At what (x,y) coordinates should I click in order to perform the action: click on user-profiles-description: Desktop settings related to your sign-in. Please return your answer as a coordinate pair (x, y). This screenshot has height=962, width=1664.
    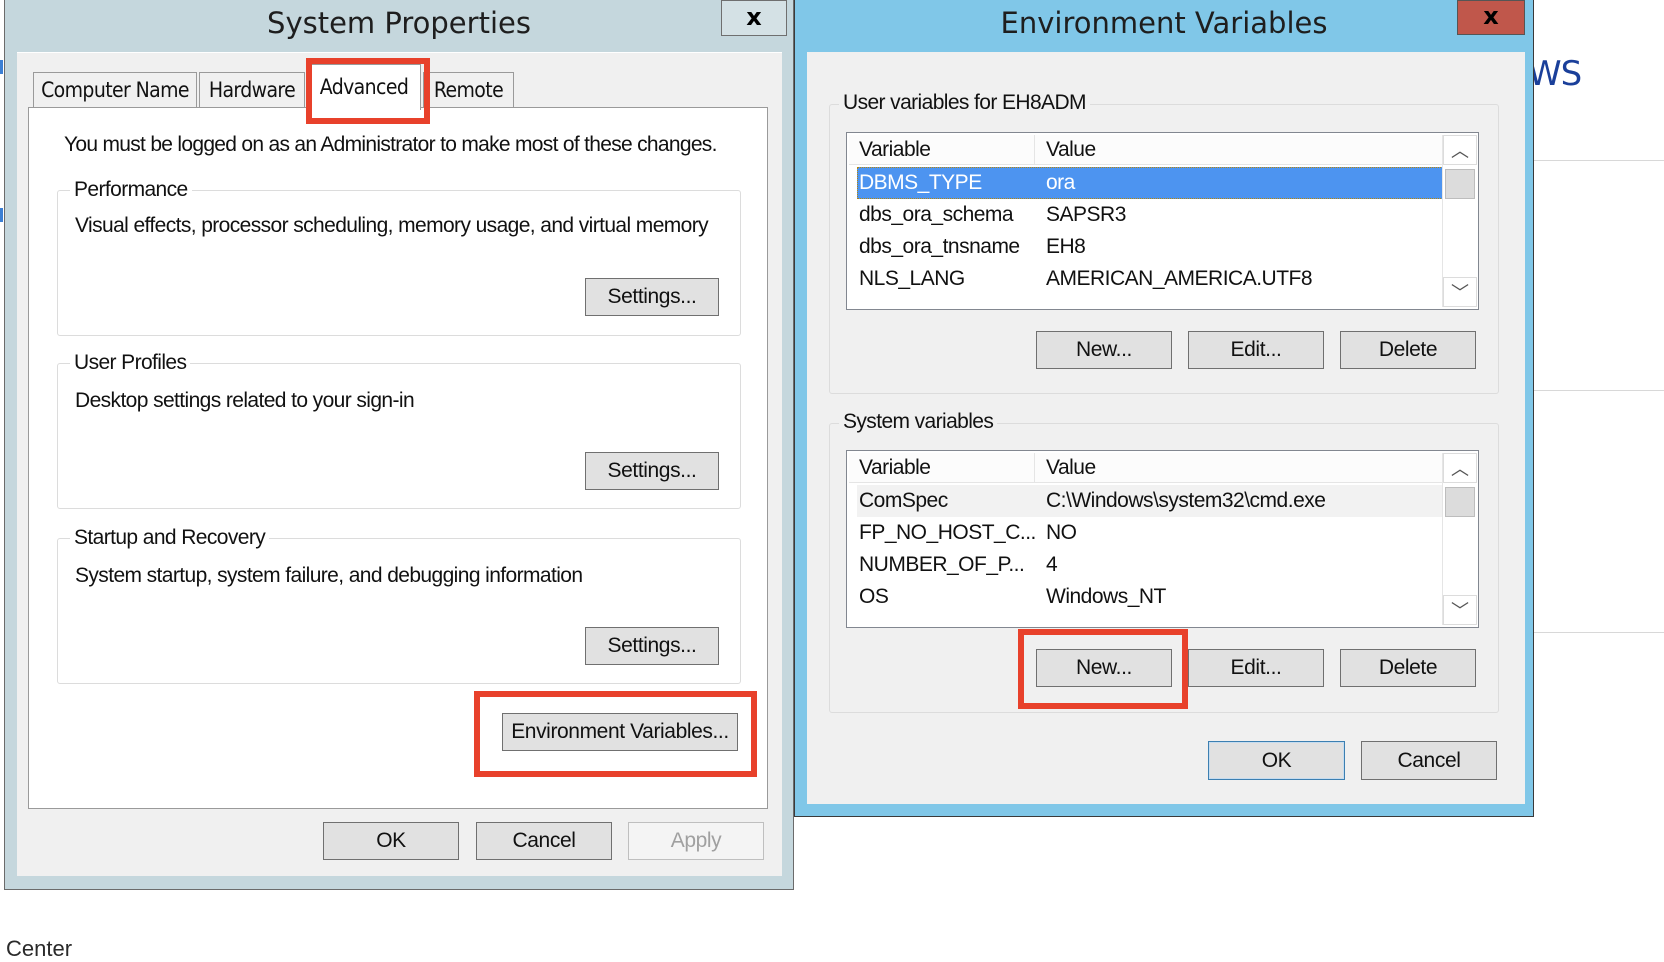
    Looking at the image, I should click on (245, 400).